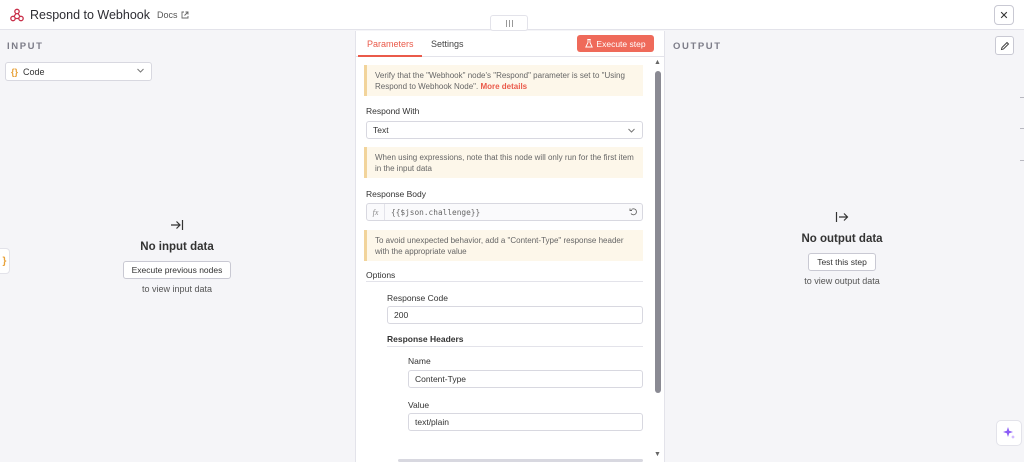  I want to click on response-body-value: {{$json.challenge}}, so click(436, 212).